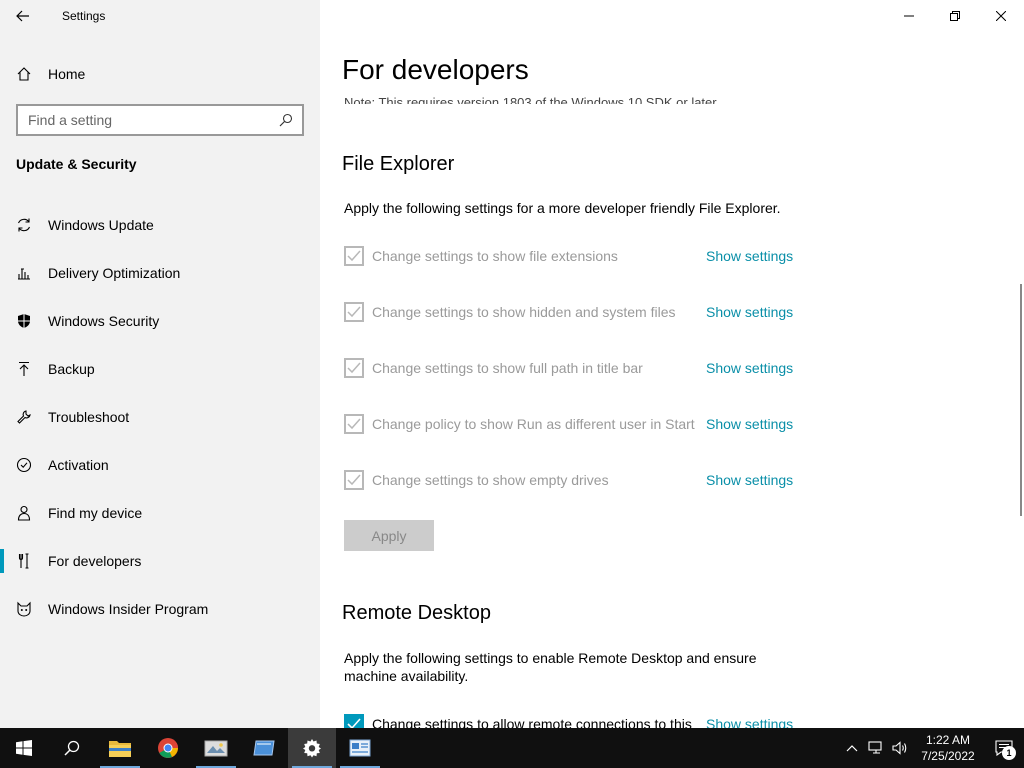 Image resolution: width=1024 pixels, height=768 pixels. I want to click on scrollbar, so click(1021, 400).